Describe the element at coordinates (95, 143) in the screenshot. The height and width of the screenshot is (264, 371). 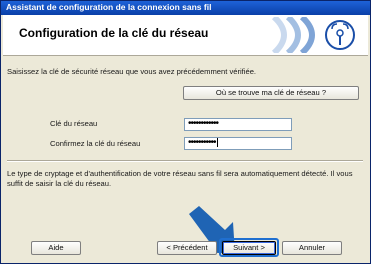
I see `confirm-network-key-label: Confirmez la clé du réseau` at that location.